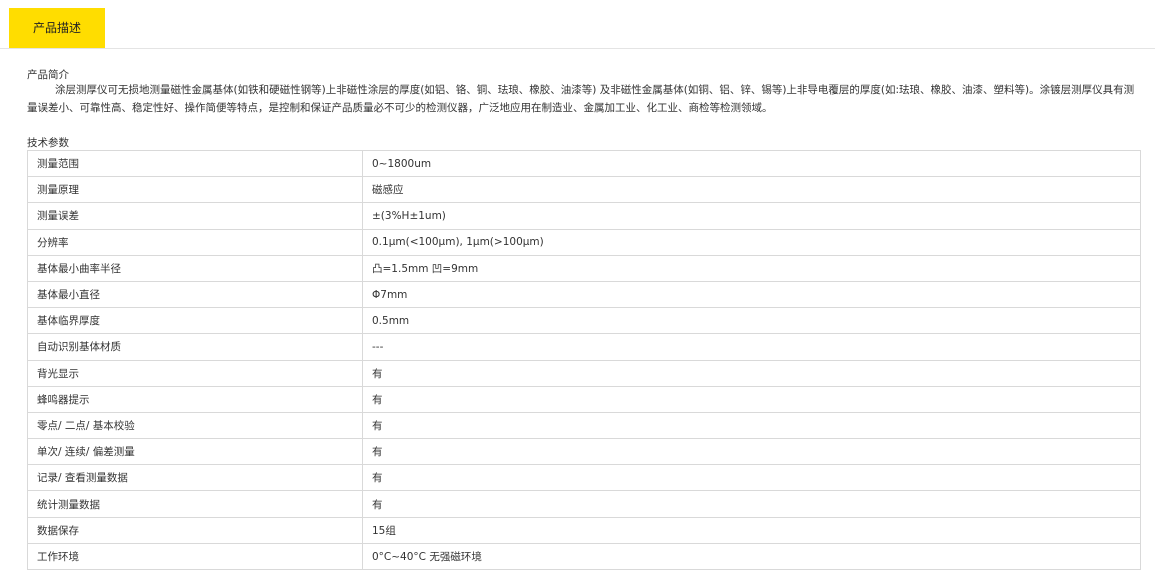 Image resolution: width=1155 pixels, height=585 pixels. I want to click on table-row: 单次/ 连续/ 偏差测量有, so click(584, 452).